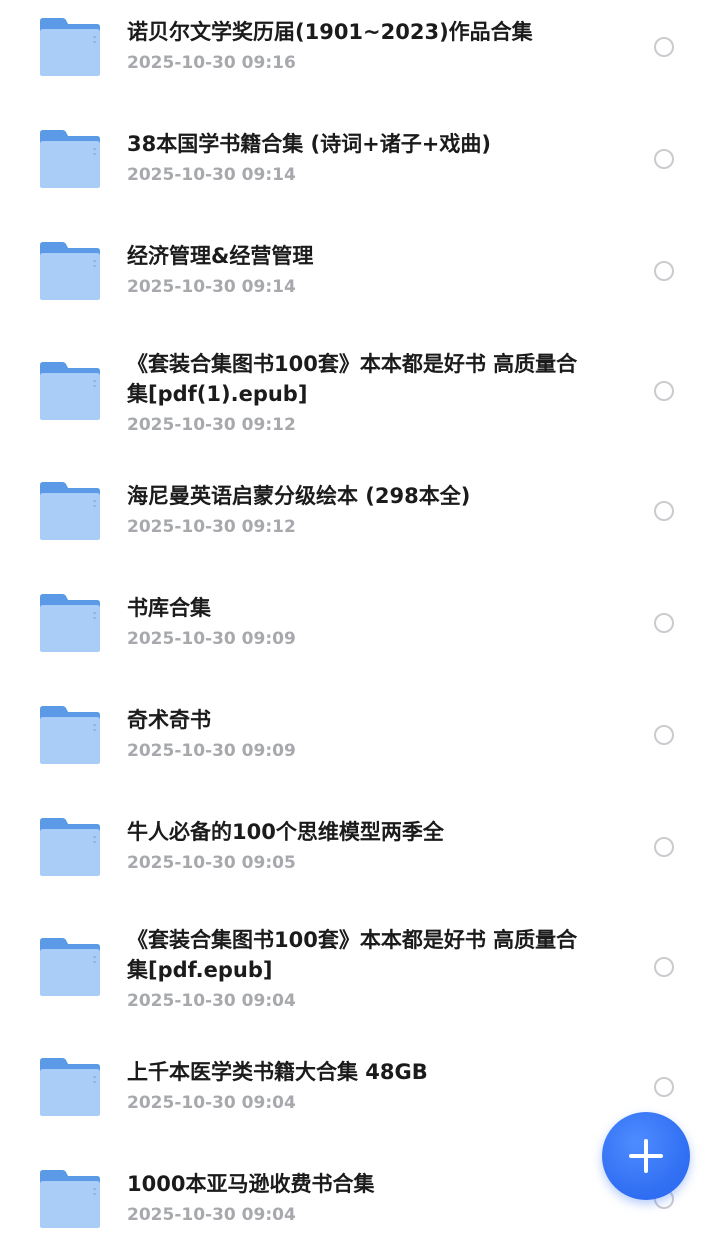 This screenshot has height=1233, width=719. I want to click on item-text: 书库合集 2025-10-30 09:09, so click(362, 622).